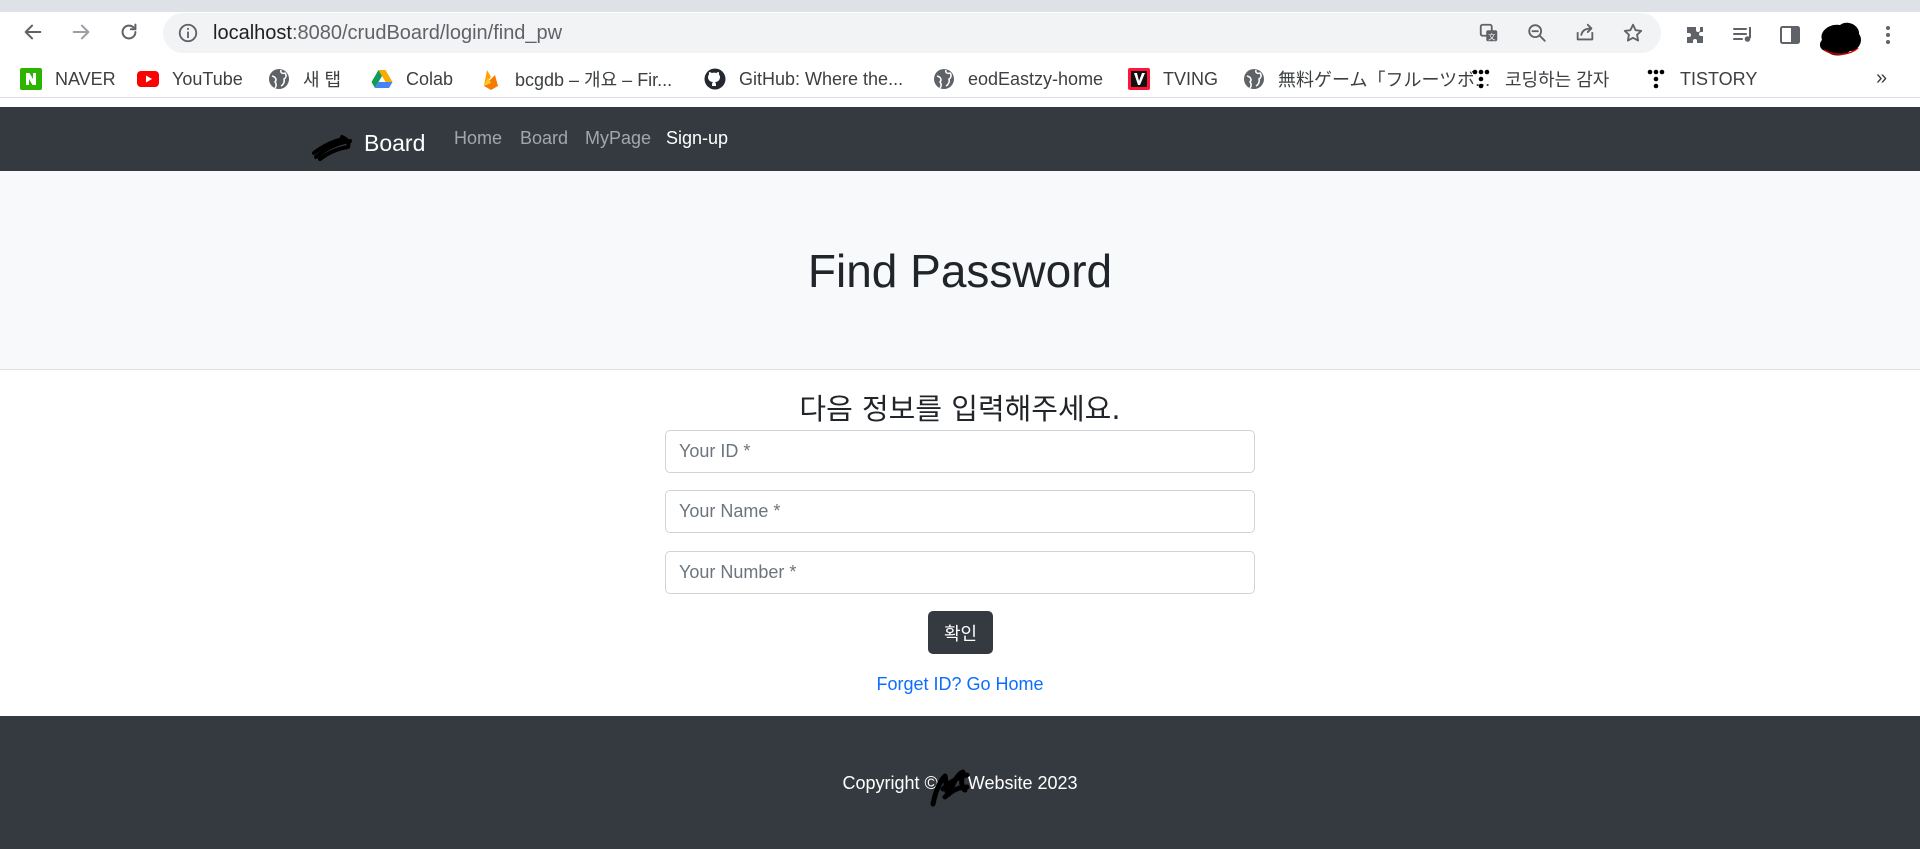 The height and width of the screenshot is (849, 1920). I want to click on address-bar: localhost:8080/crudBoard/login/find_pw 文, so click(912, 33).